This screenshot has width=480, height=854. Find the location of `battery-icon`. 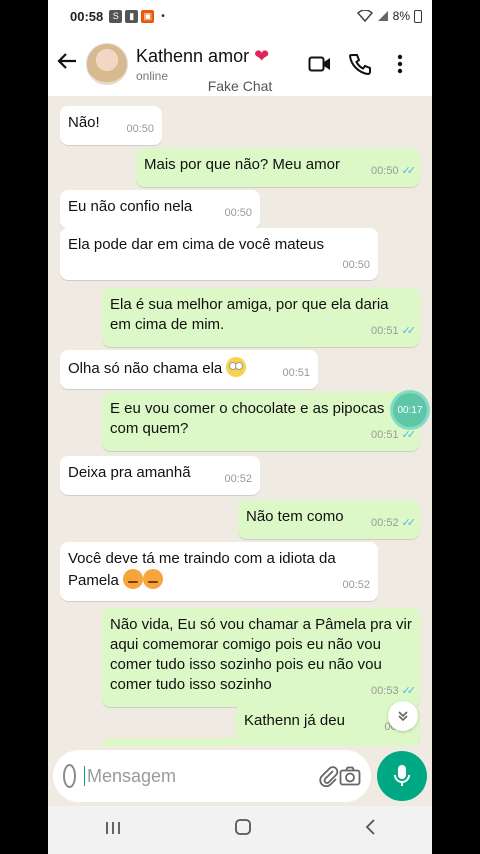

battery-icon is located at coordinates (418, 16).